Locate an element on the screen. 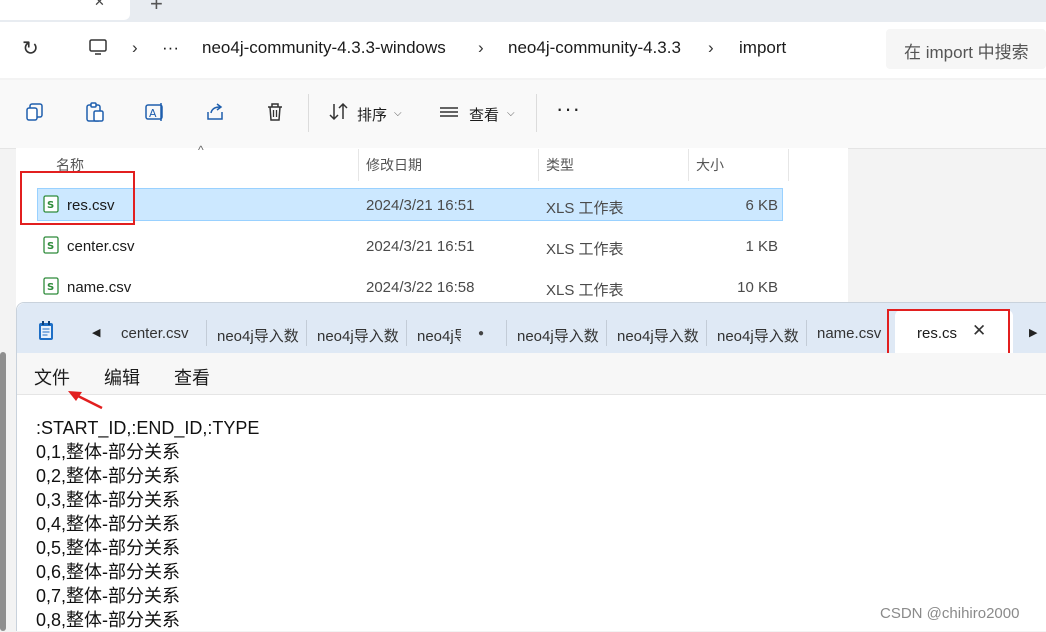 The image size is (1046, 632). text-line: 0,6,整体-部分关系 is located at coordinates (108, 572).